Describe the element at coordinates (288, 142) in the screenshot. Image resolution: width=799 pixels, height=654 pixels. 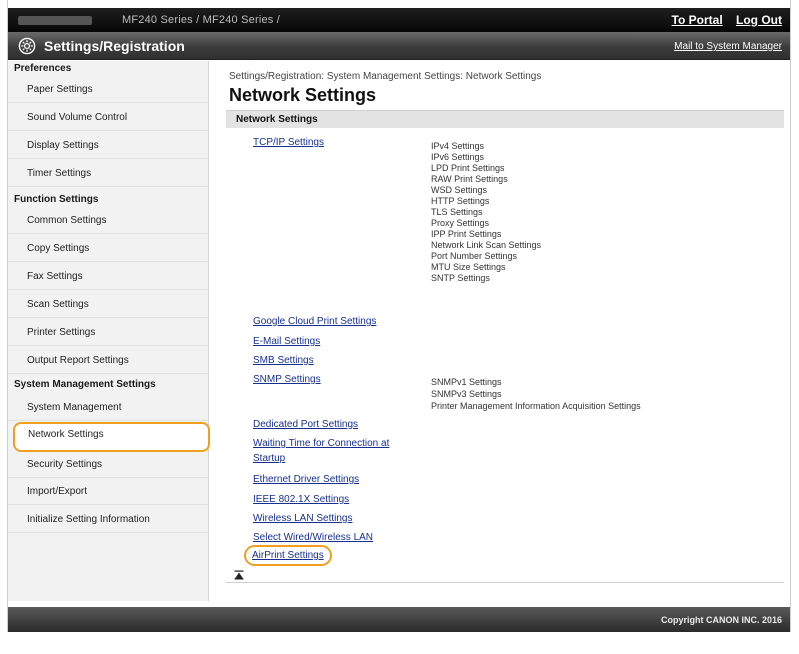
I see `tcpip-settings-link: TCP/IP Settings` at that location.